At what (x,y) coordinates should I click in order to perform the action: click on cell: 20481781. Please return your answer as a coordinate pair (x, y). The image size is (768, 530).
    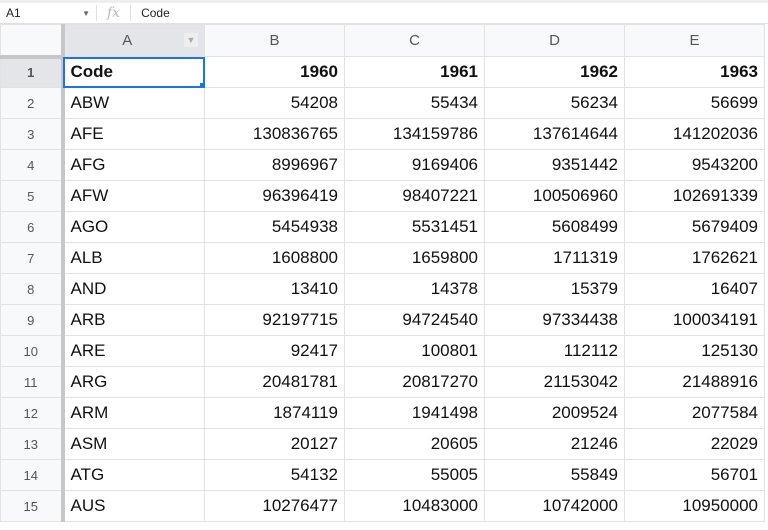
    Looking at the image, I should click on (274, 382).